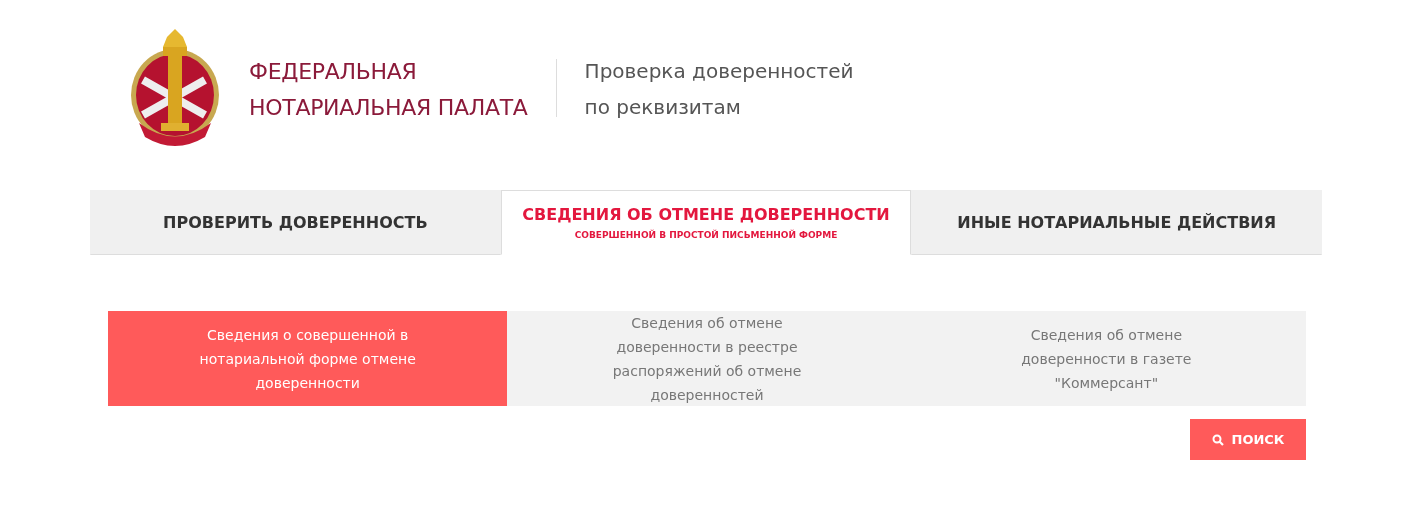 The height and width of the screenshot is (512, 1418). I want to click on org-name: ФЕДЕРАЛЬНАЯ, so click(333, 72).